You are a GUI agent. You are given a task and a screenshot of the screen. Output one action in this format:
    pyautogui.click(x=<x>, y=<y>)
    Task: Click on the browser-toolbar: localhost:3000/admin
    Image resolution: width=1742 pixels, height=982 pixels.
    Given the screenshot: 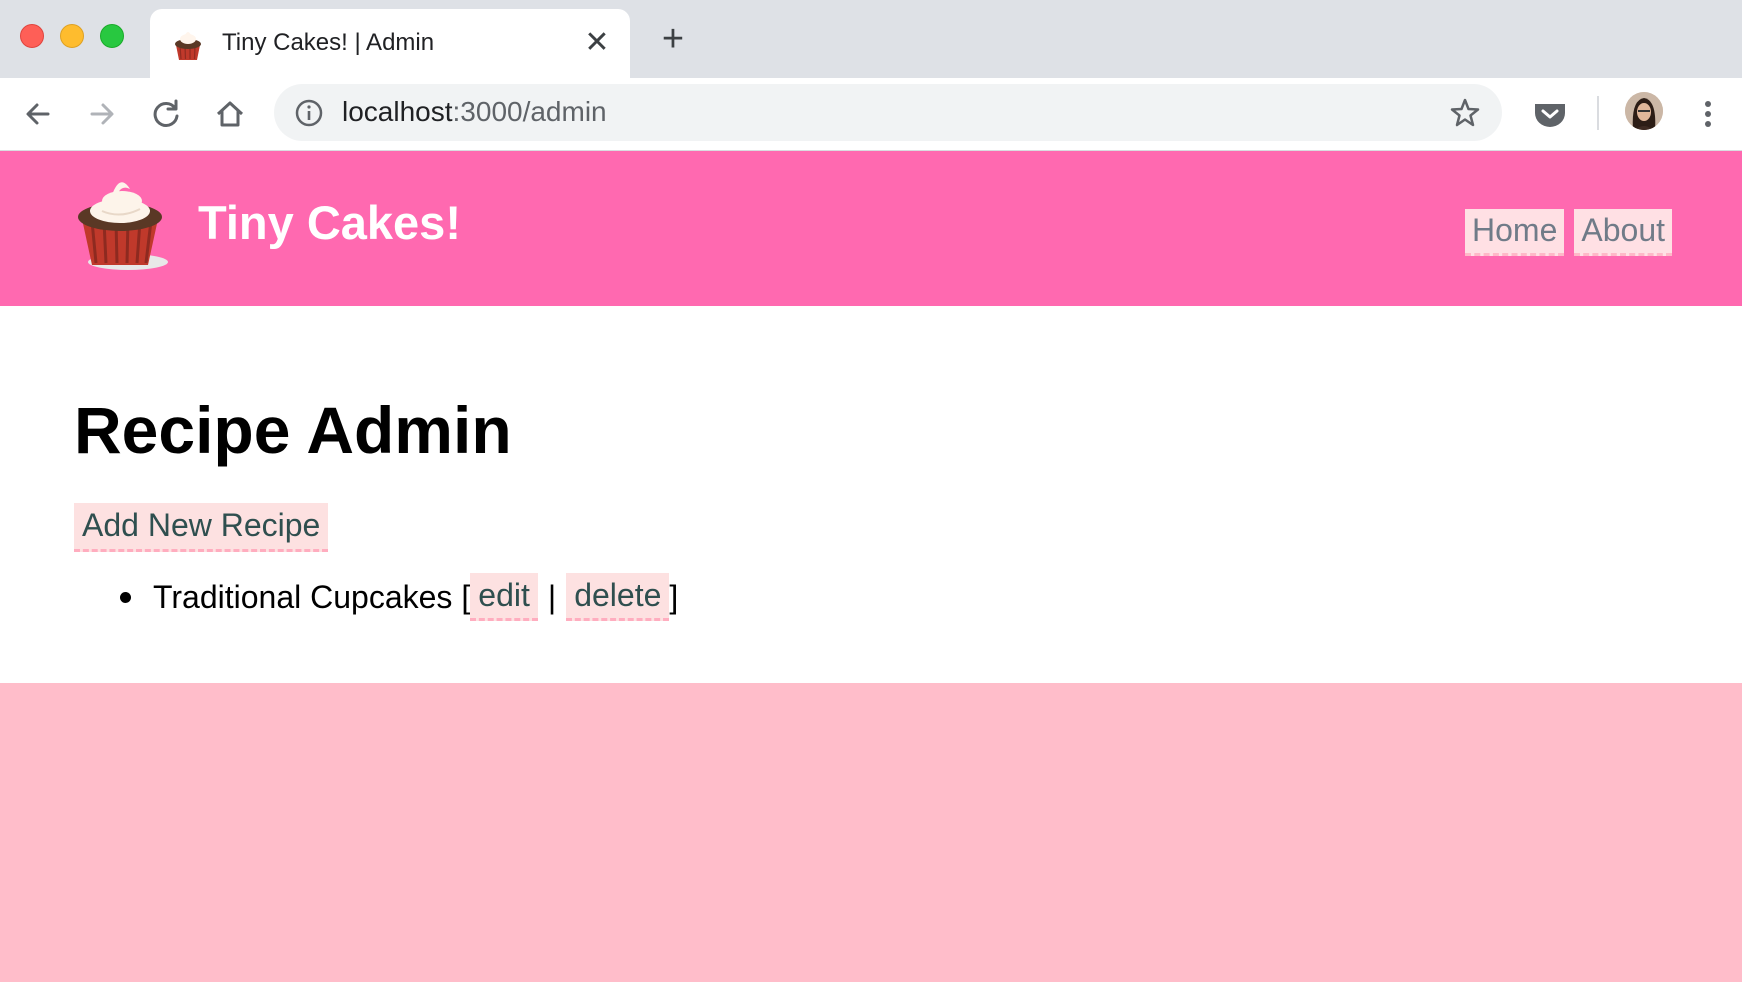 What is the action you would take?
    pyautogui.click(x=871, y=114)
    